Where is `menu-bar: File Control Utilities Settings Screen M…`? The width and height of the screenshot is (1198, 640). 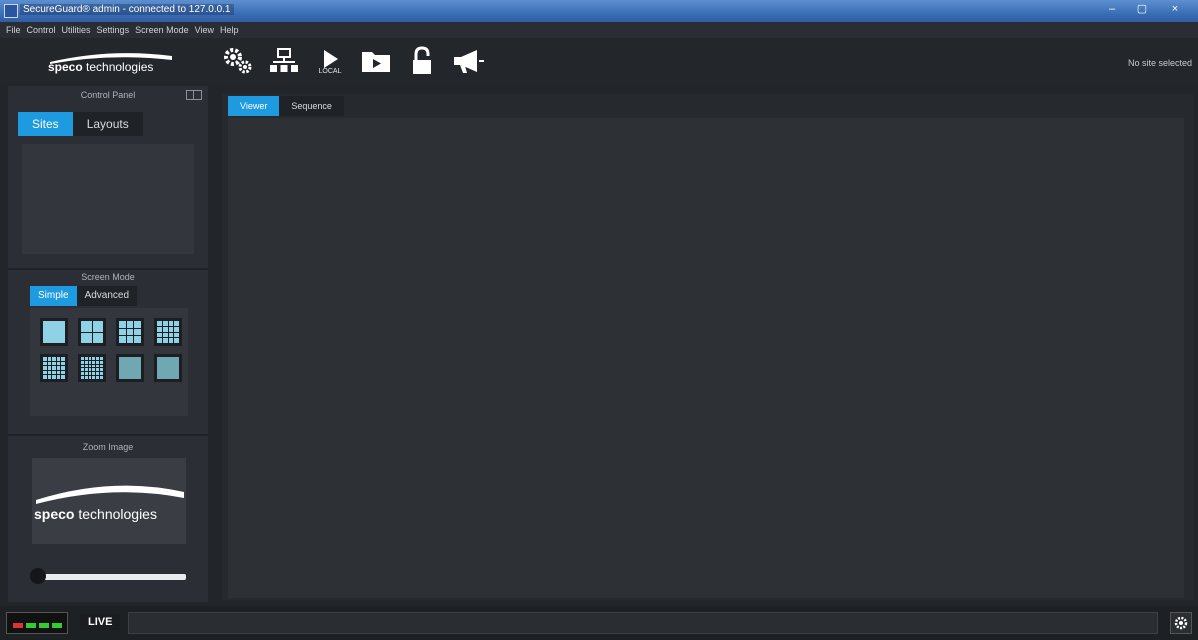 menu-bar: File Control Utilities Settings Screen M… is located at coordinates (599, 30).